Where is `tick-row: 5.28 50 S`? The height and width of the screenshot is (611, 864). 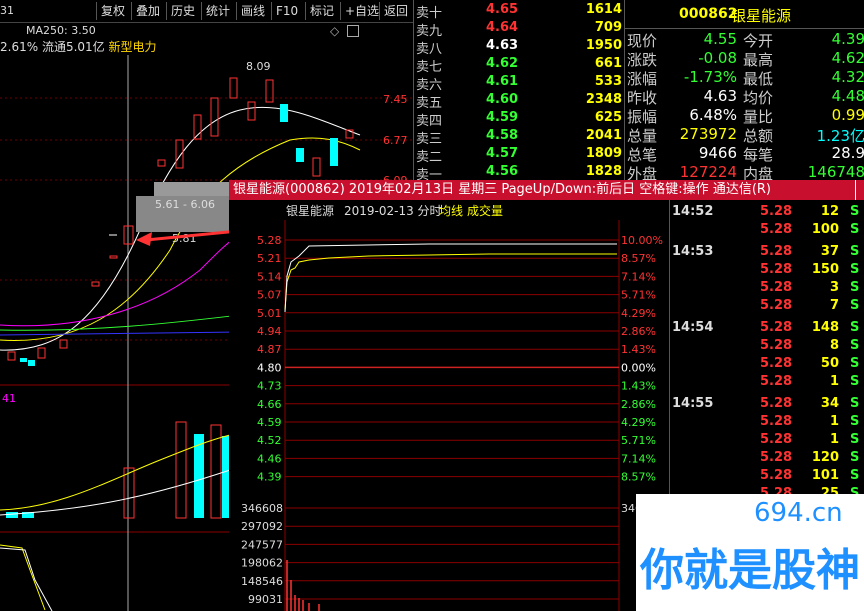
tick-row: 5.28 50 S is located at coordinates (767, 365).